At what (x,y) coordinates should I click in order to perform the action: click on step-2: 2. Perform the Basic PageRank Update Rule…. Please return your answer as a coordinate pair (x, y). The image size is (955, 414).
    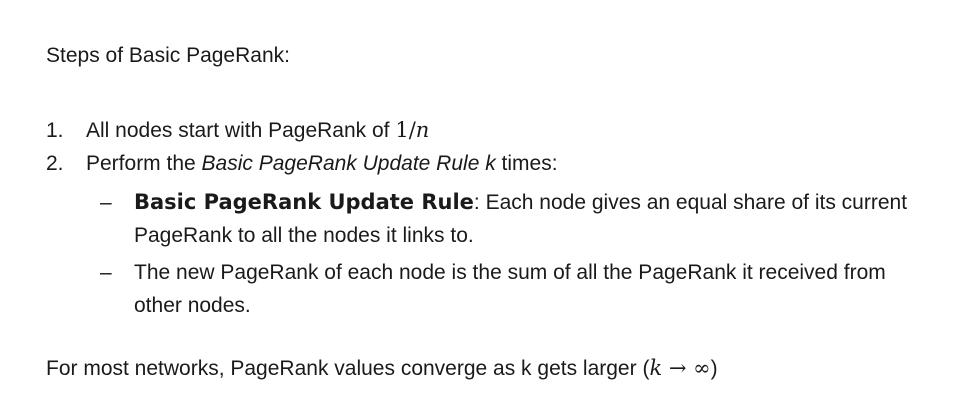
    Looking at the image, I should click on (302, 164).